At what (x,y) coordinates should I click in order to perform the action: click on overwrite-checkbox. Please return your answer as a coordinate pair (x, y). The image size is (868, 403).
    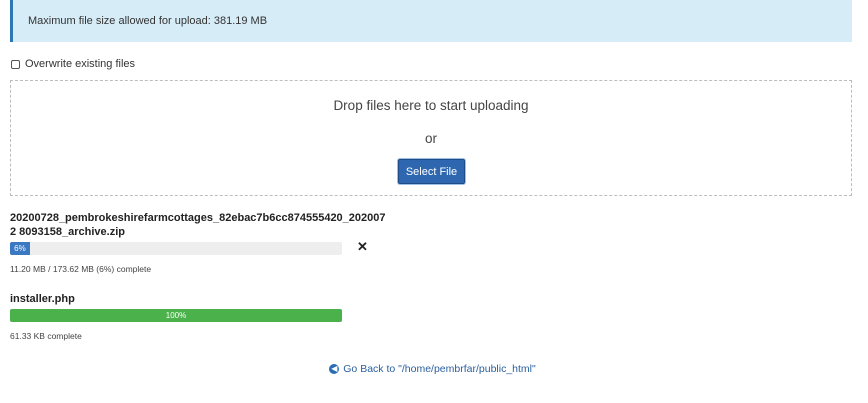
    Looking at the image, I should click on (15, 64).